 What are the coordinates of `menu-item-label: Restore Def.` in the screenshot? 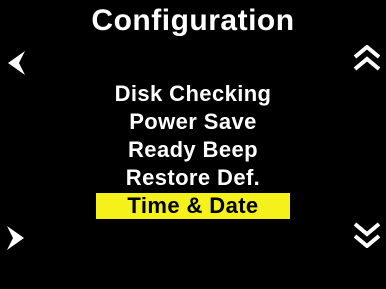 It's located at (193, 177).